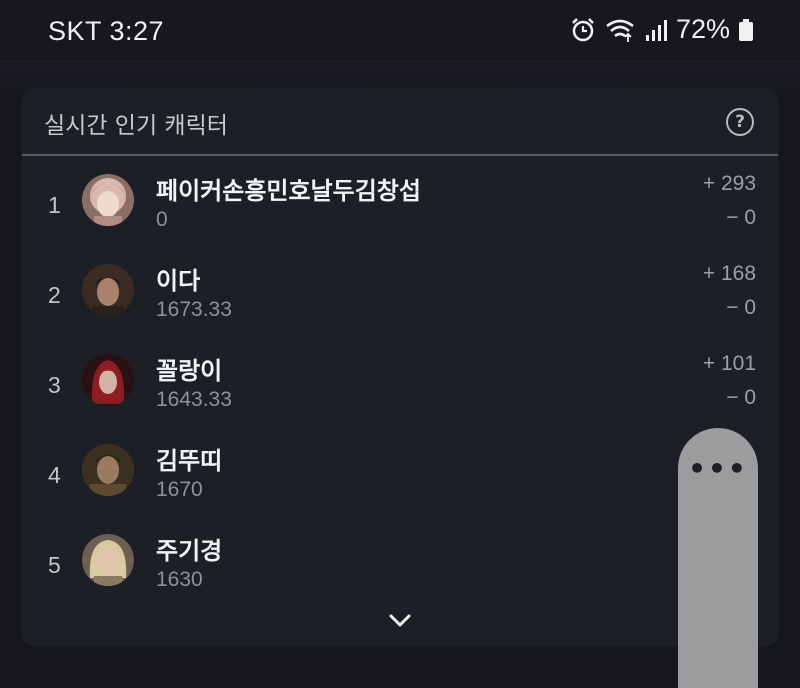 Image resolution: width=800 pixels, height=688 pixels. Describe the element at coordinates (729, 183) in the screenshot. I see `vote-up-count: + 293` at that location.